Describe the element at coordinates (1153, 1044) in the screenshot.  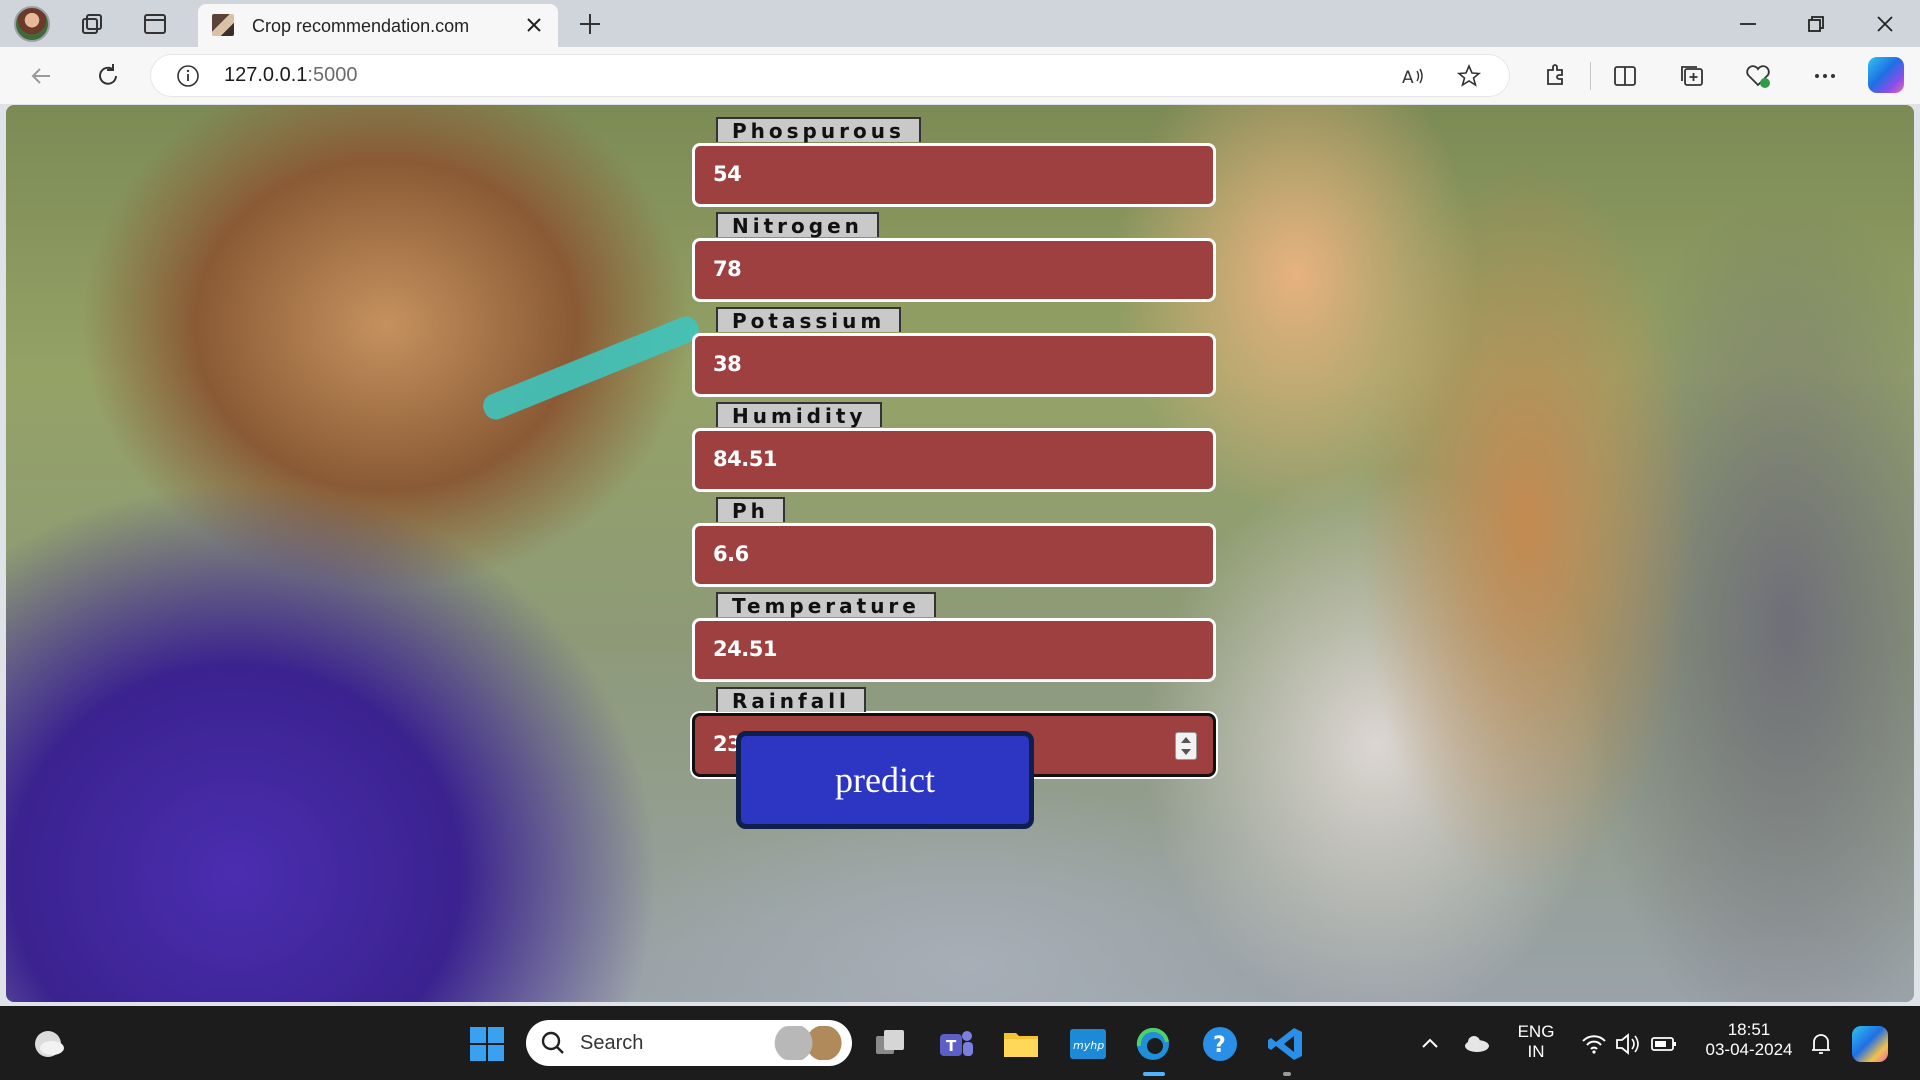
I see `edge-browser-icon` at that location.